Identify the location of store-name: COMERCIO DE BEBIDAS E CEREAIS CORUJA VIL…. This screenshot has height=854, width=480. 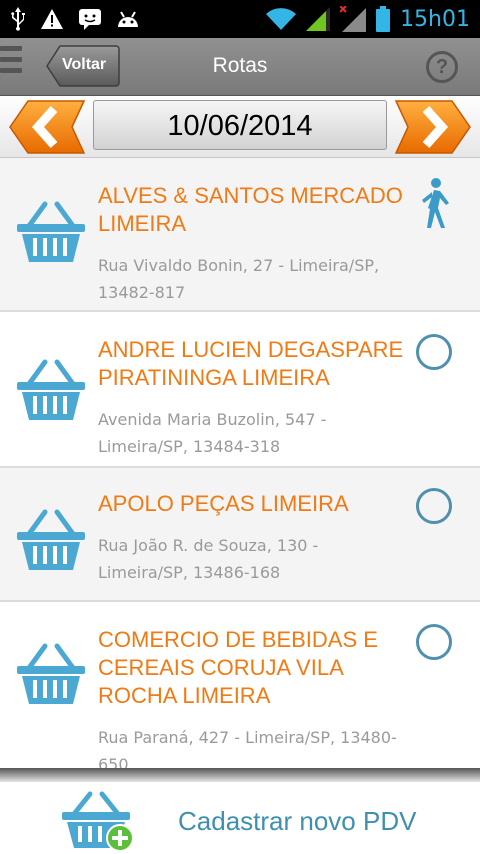
(238, 667).